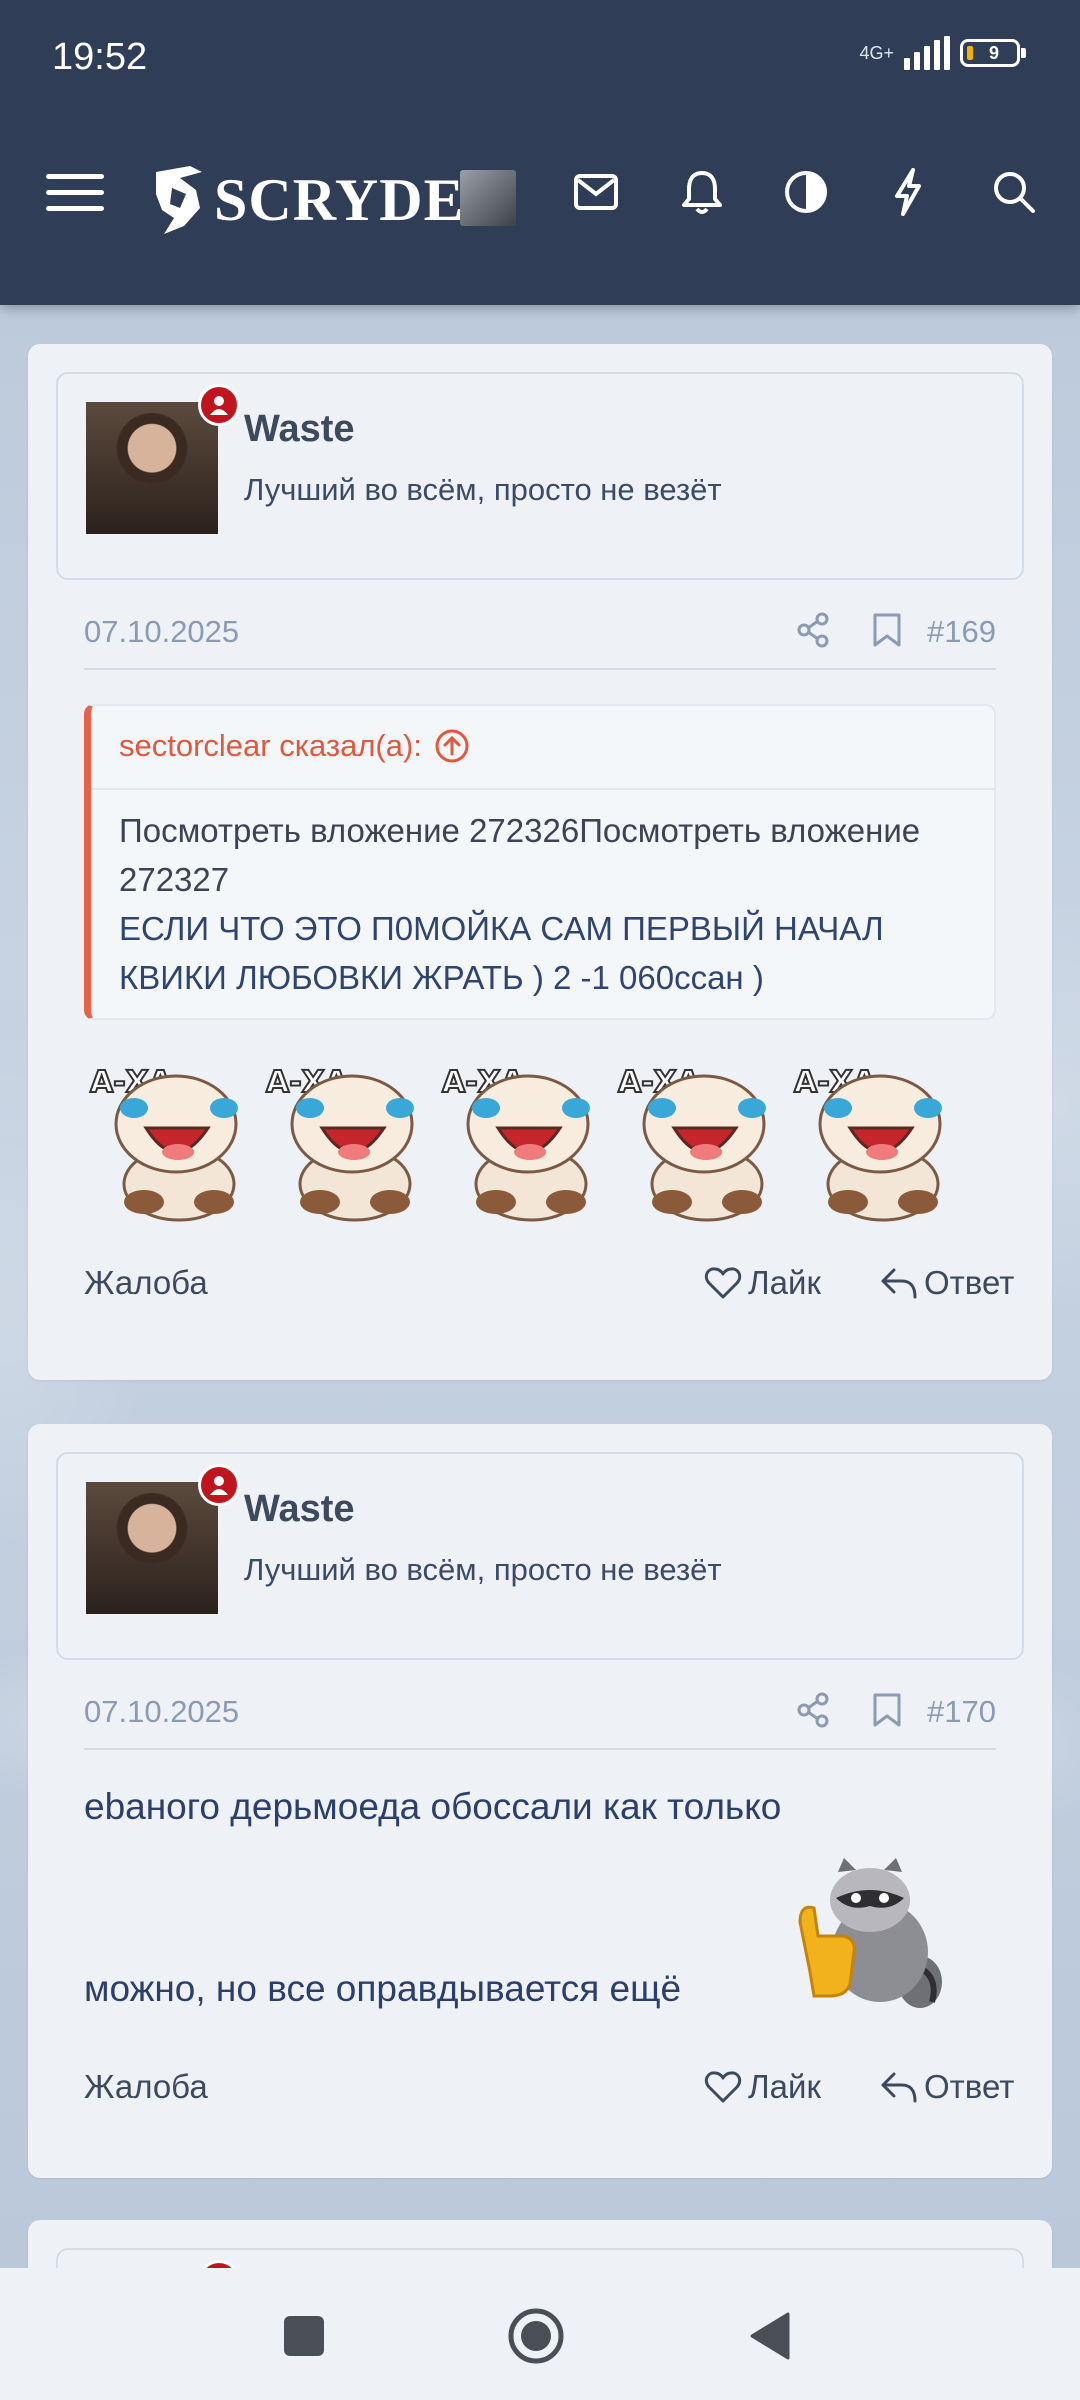  I want to click on site-logo: SCRYDE, so click(307, 200).